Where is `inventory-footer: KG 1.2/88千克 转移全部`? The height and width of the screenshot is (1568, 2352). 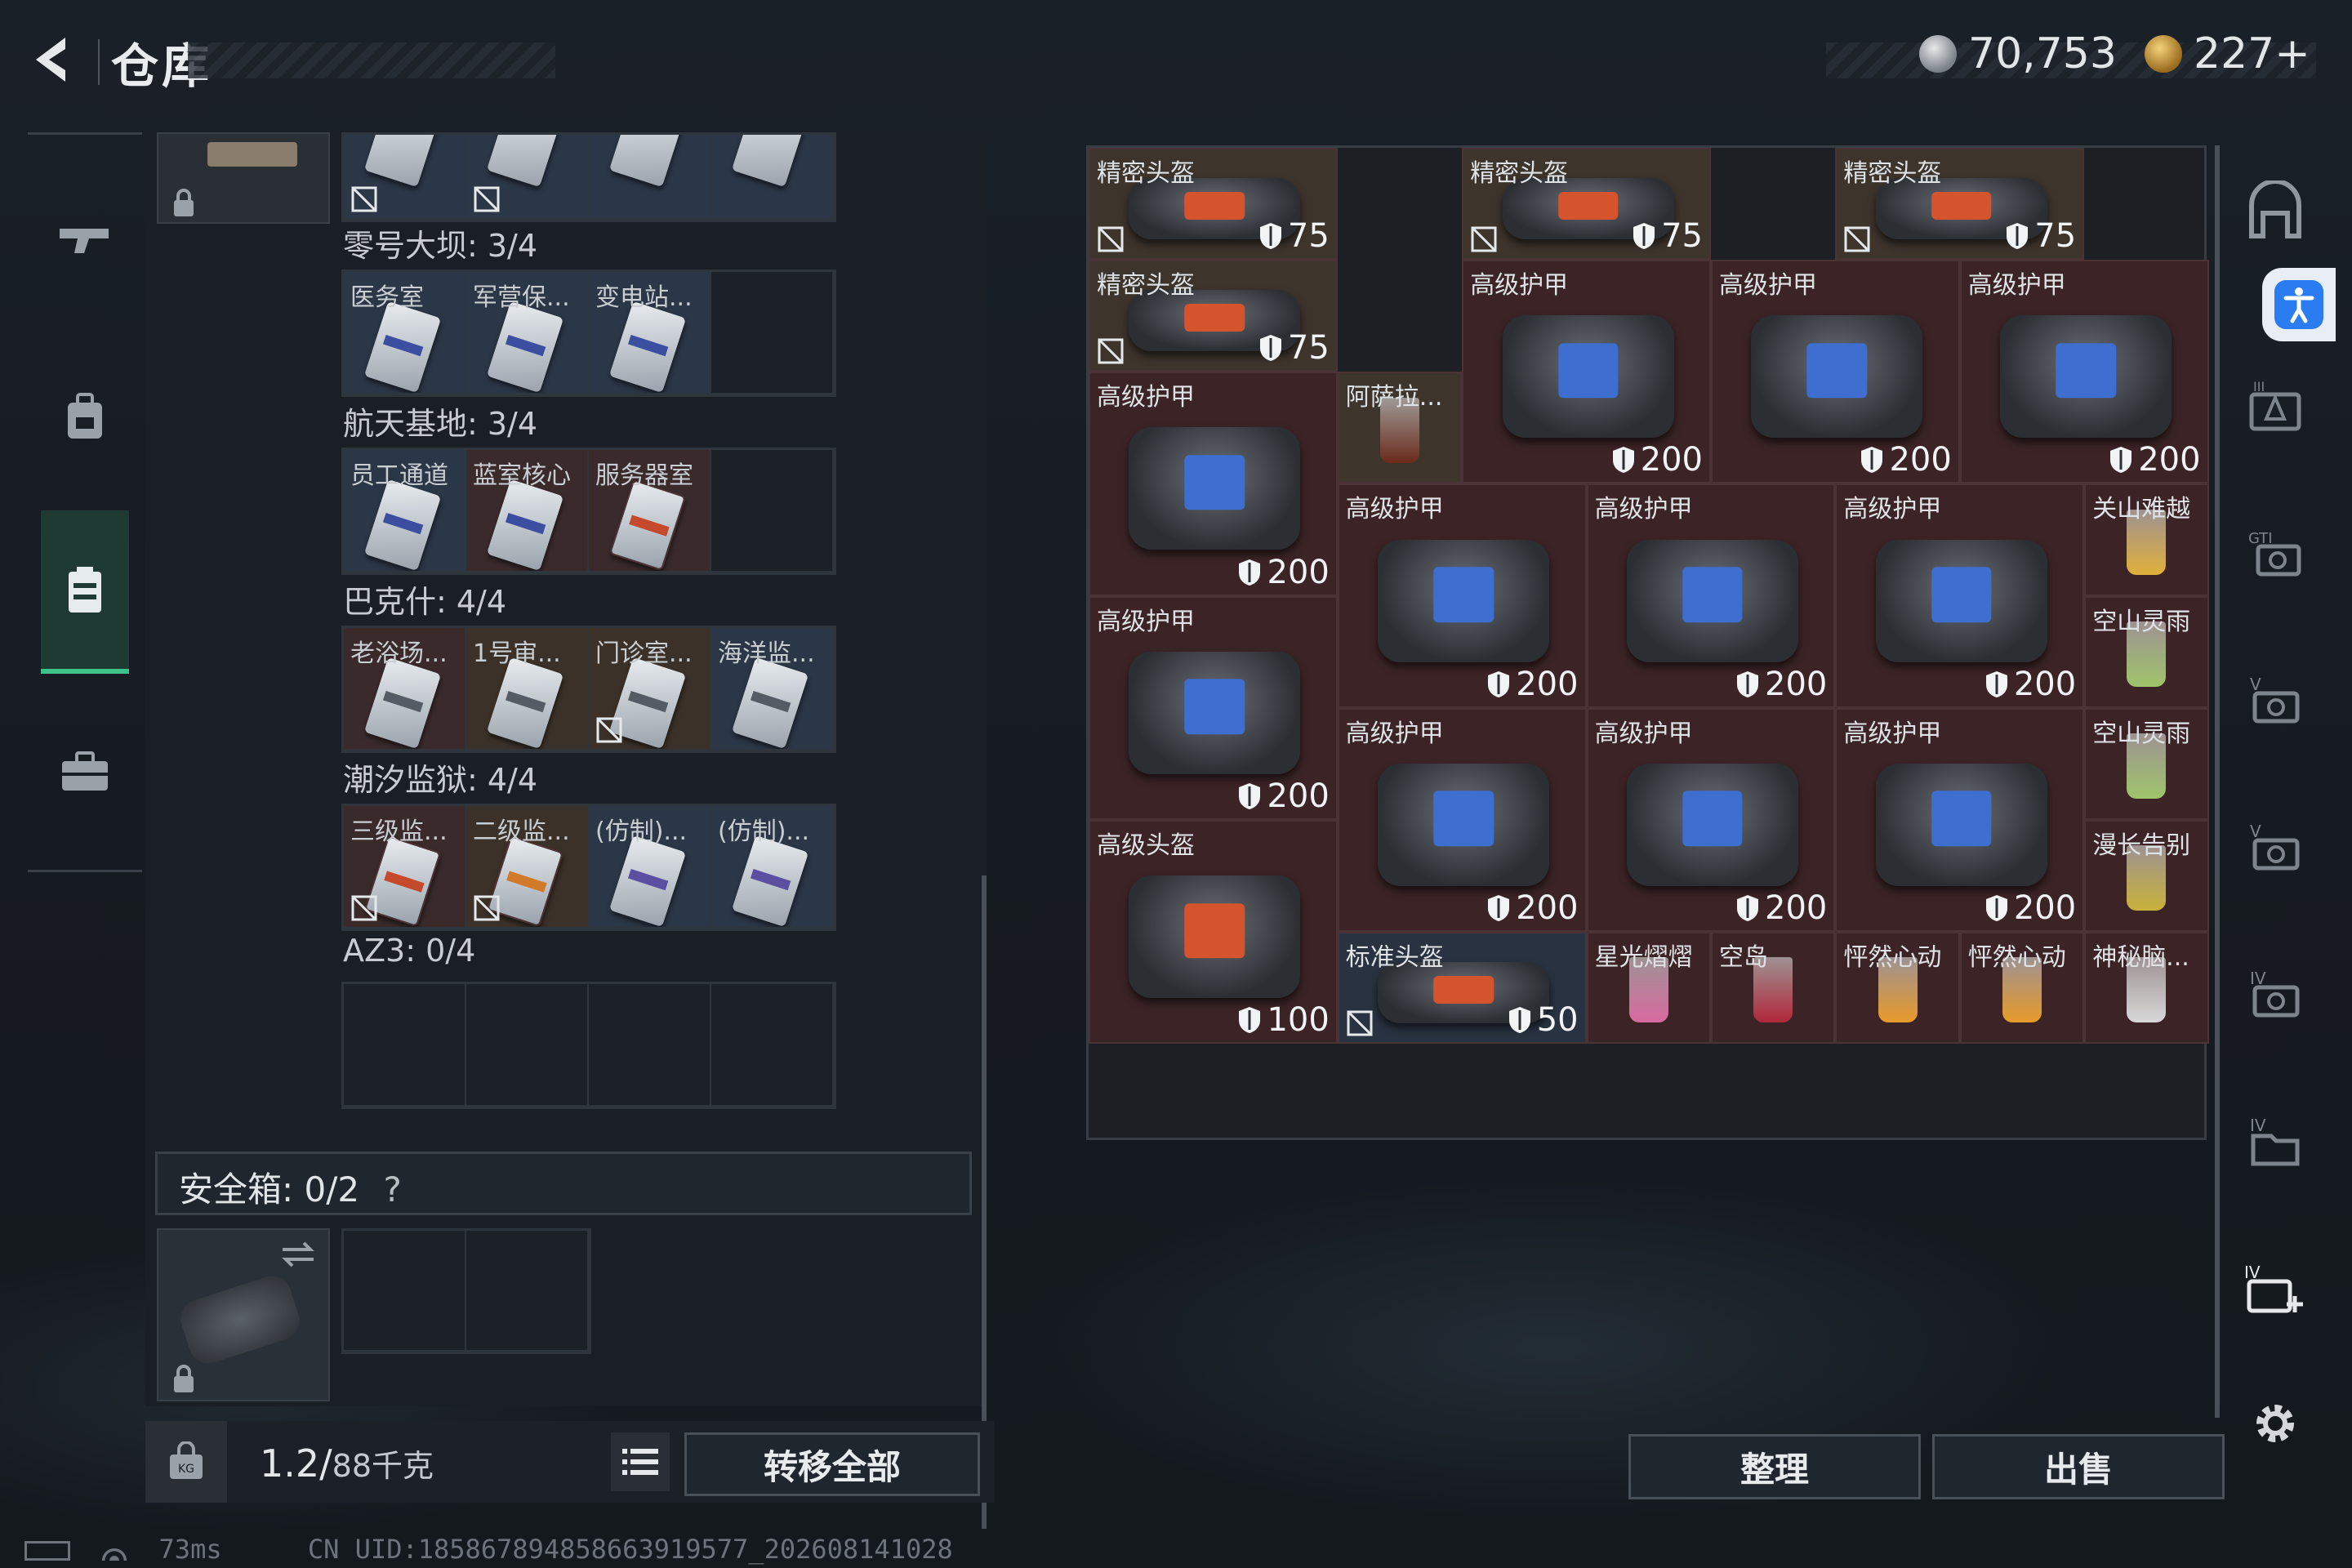
inventory-footer: KG 1.2/88千克 转移全部 is located at coordinates (570, 1462).